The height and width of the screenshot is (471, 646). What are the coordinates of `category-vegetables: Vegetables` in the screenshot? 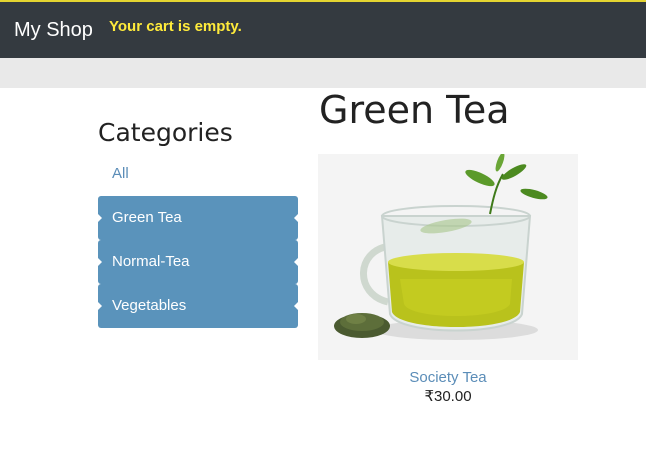 It's located at (198, 306).